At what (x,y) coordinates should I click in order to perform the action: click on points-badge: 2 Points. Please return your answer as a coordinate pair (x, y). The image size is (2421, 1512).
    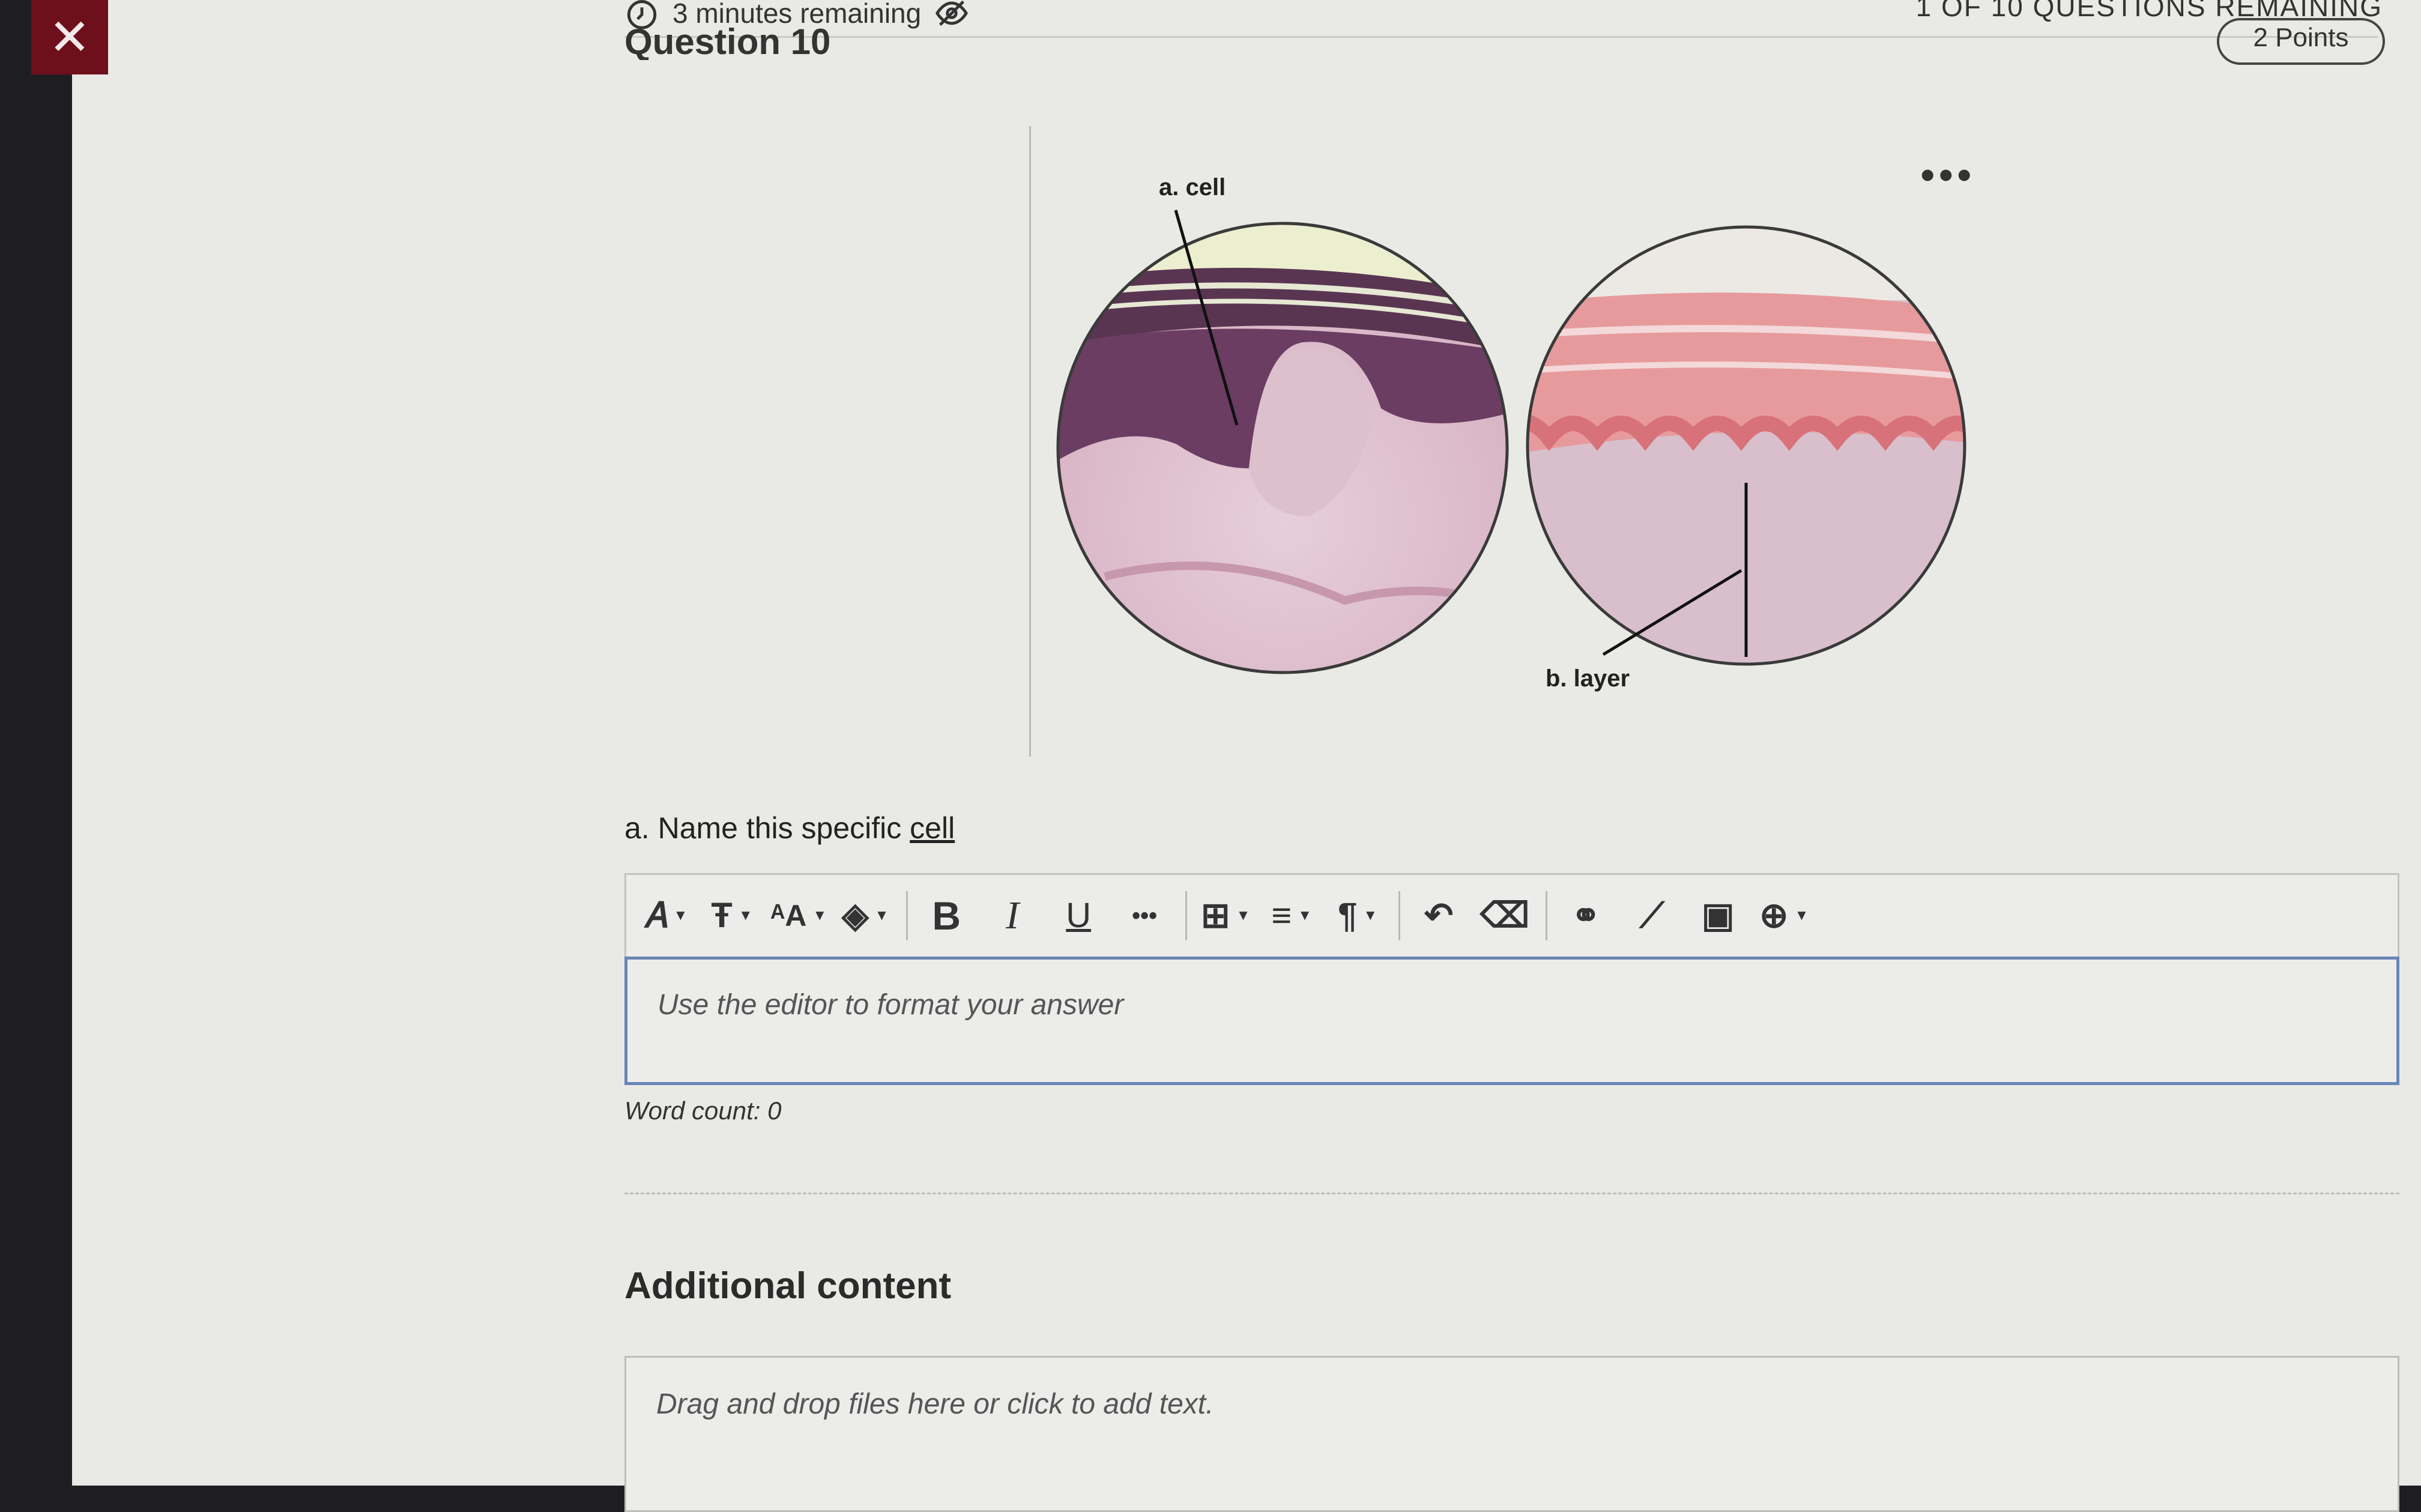
    Looking at the image, I should click on (2301, 41).